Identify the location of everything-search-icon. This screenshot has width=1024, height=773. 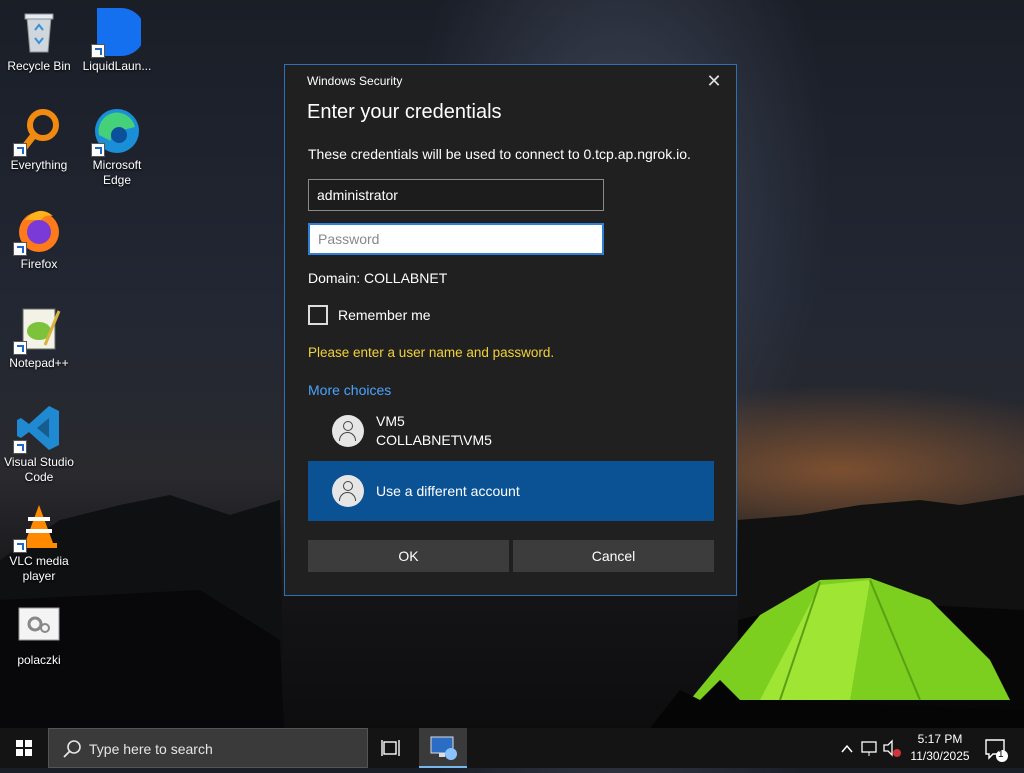
(38, 132).